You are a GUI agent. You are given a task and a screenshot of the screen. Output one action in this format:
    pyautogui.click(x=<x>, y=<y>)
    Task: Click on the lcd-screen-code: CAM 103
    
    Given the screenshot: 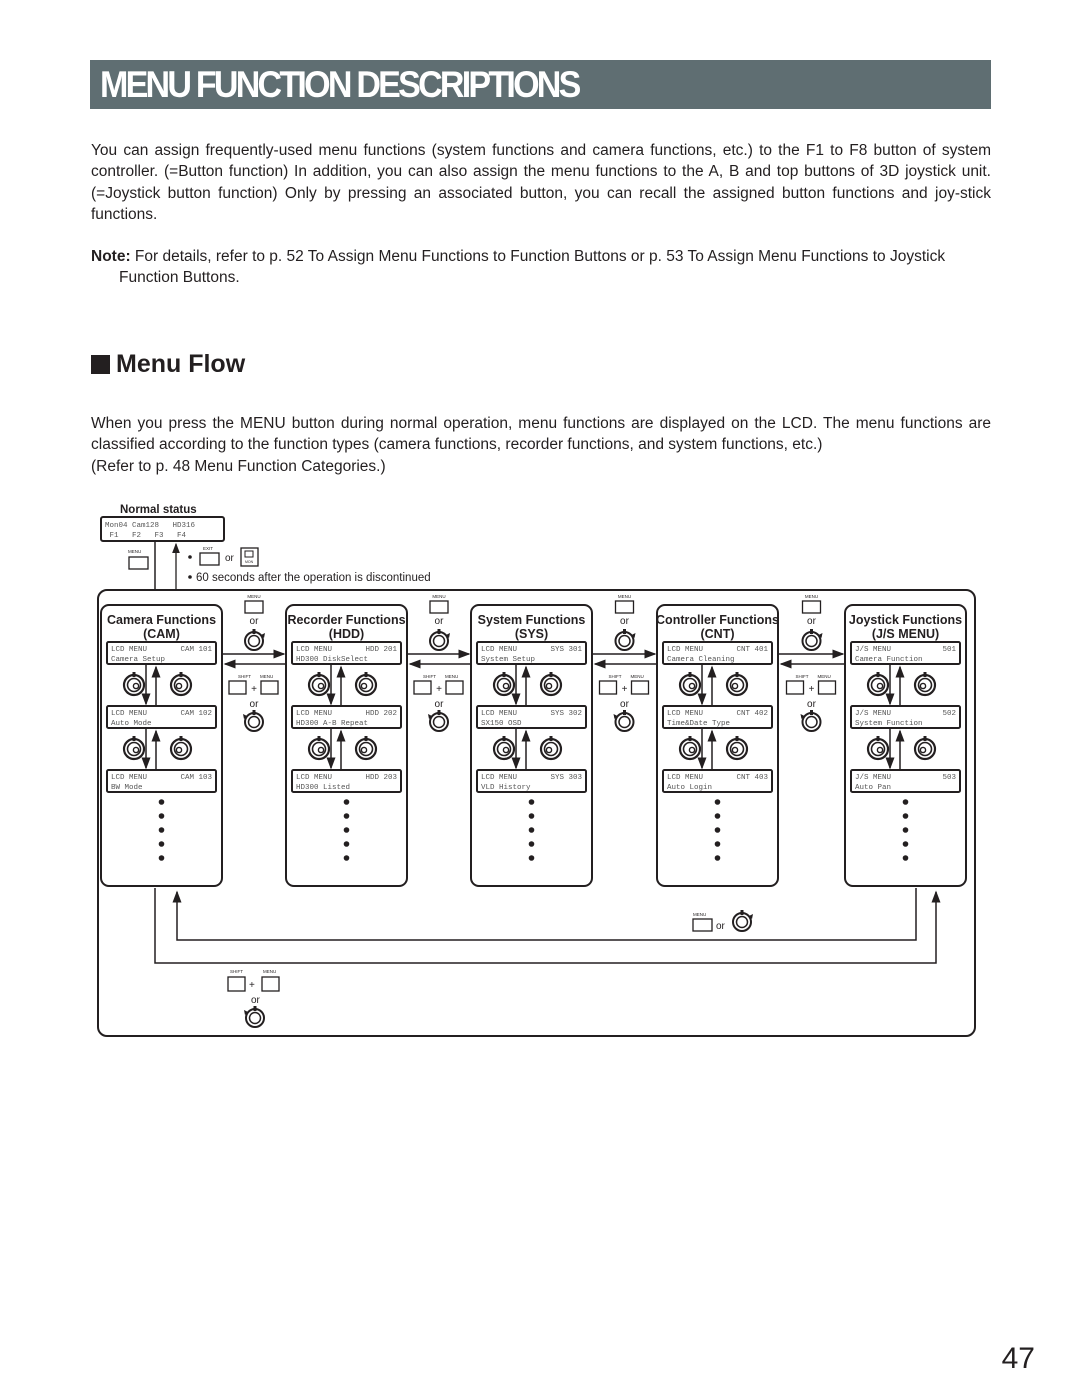 What is the action you would take?
    pyautogui.click(x=196, y=778)
    